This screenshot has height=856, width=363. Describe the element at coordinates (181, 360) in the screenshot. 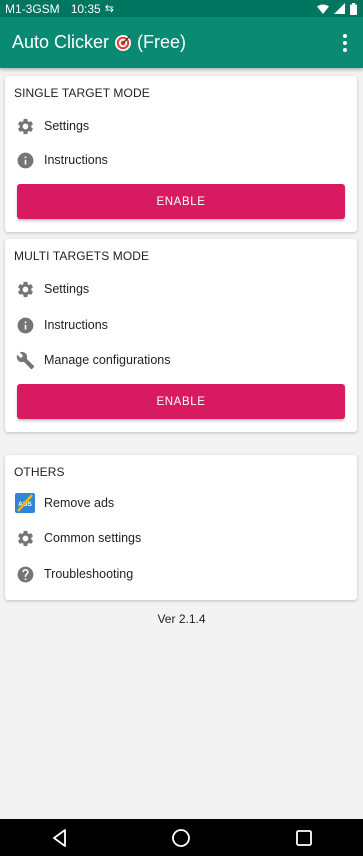

I see `manage-configurations: Manage configurations` at that location.